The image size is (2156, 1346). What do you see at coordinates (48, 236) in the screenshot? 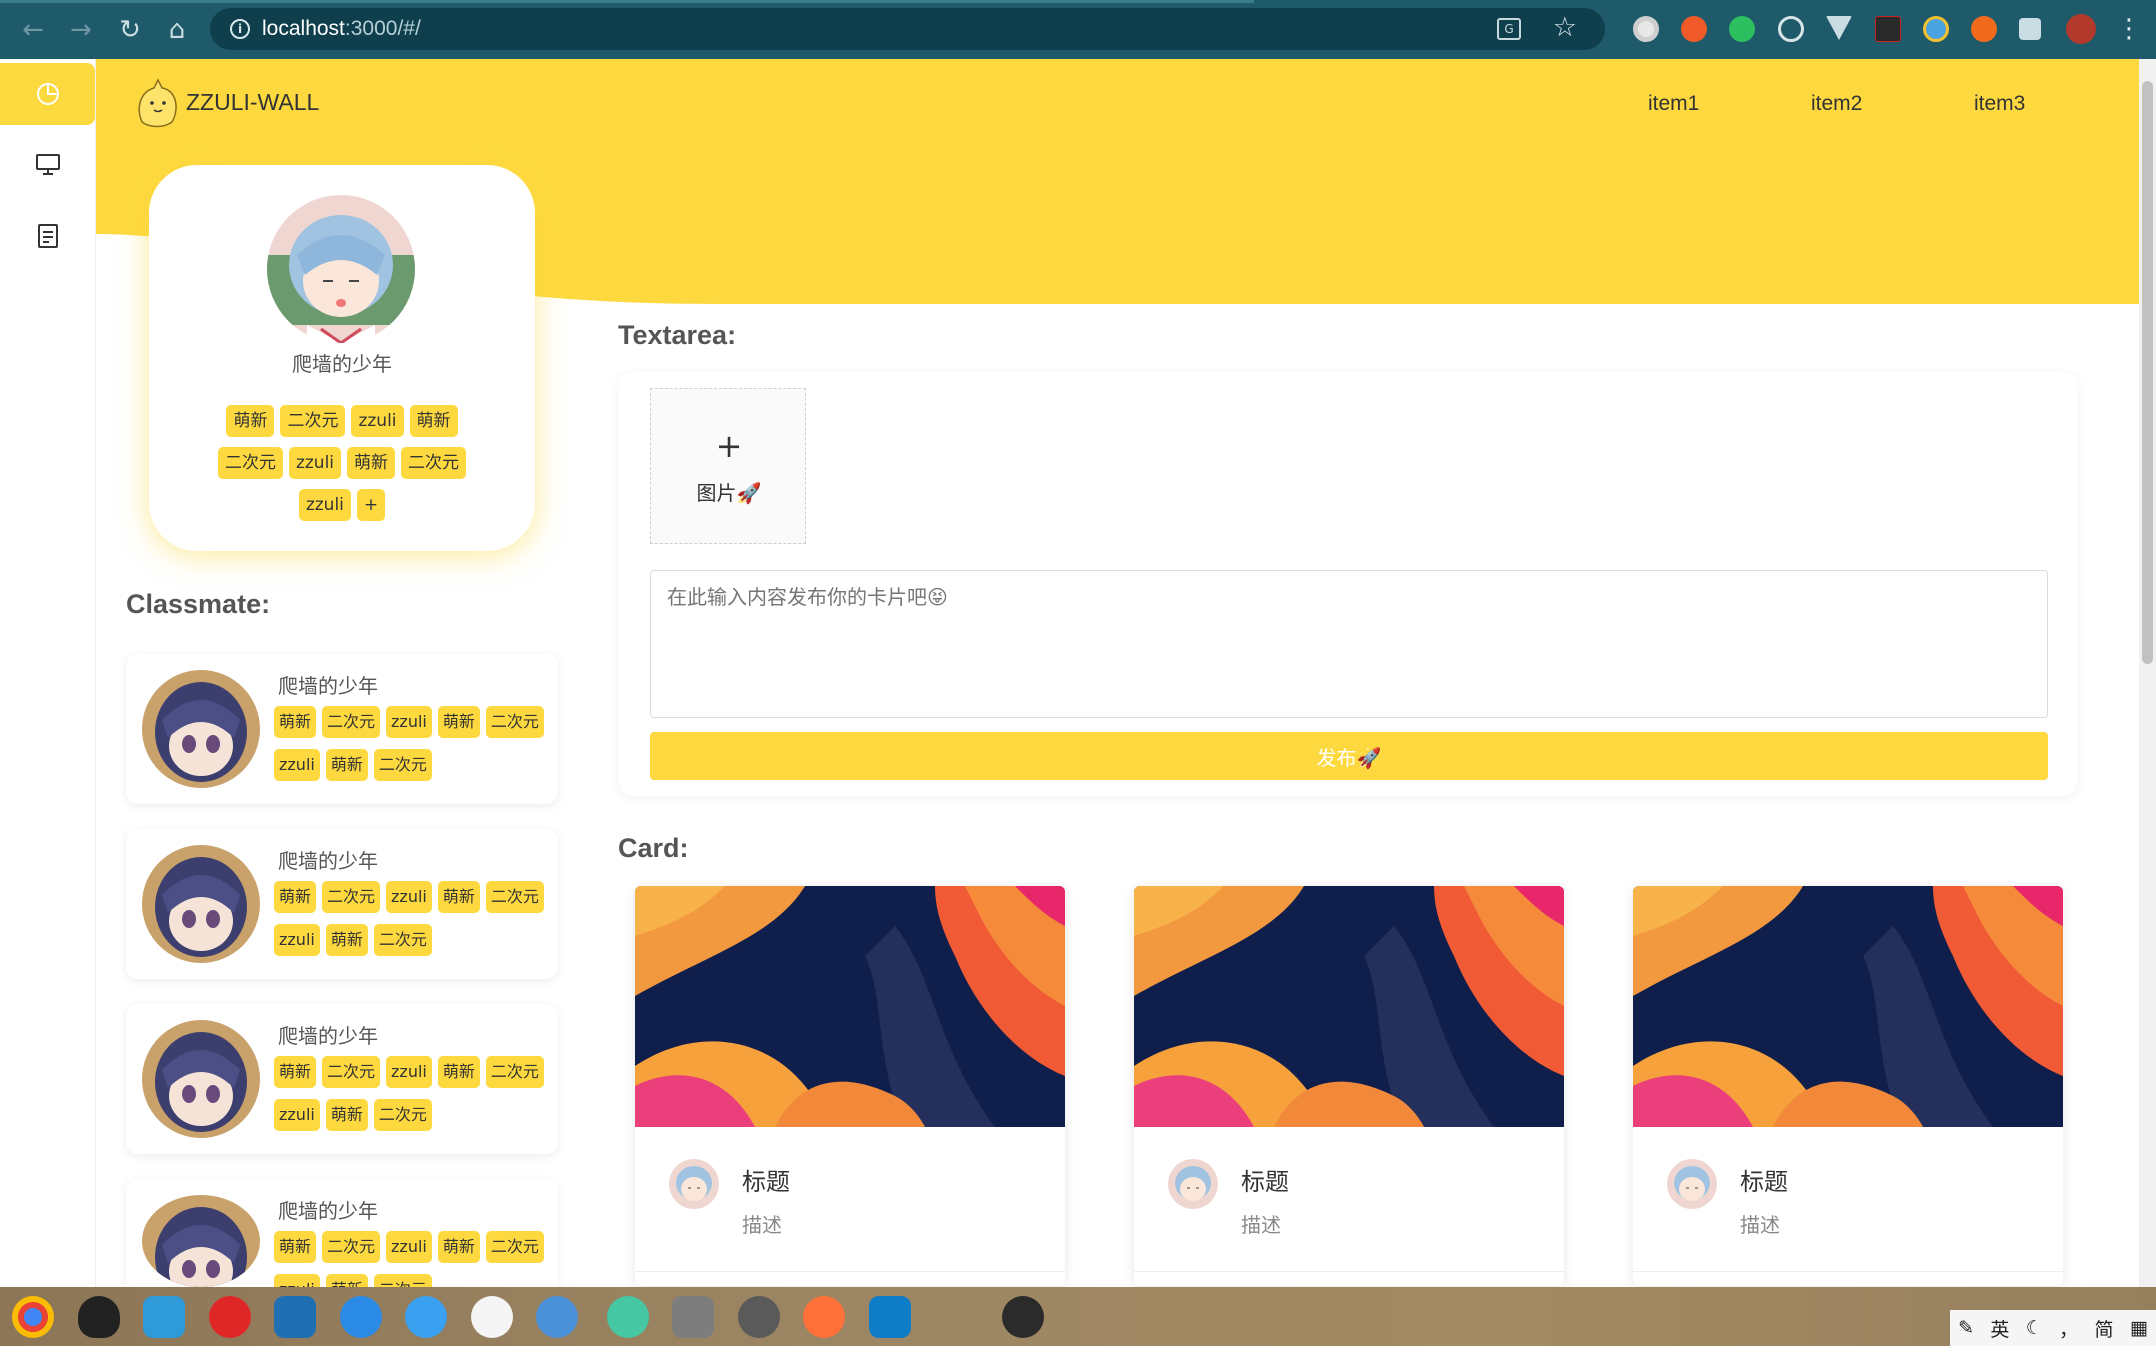
I see `rail-item-document` at bounding box center [48, 236].